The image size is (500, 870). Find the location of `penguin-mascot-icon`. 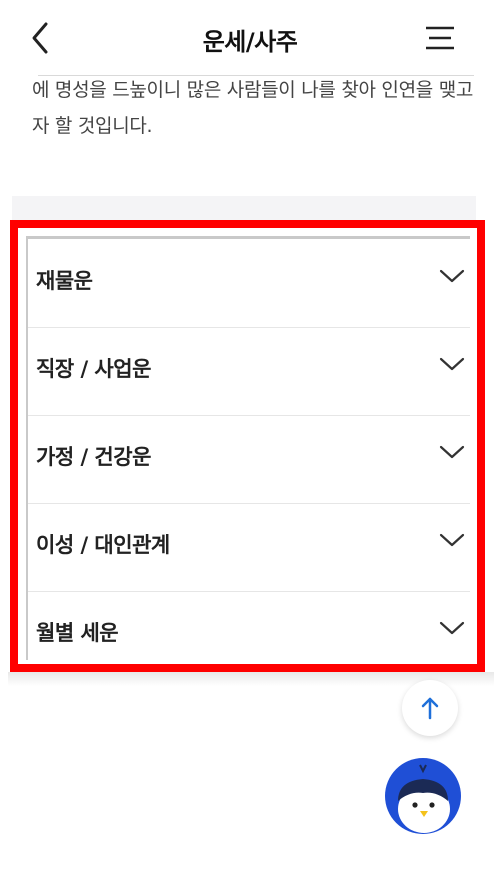

penguin-mascot-icon is located at coordinates (423, 796).